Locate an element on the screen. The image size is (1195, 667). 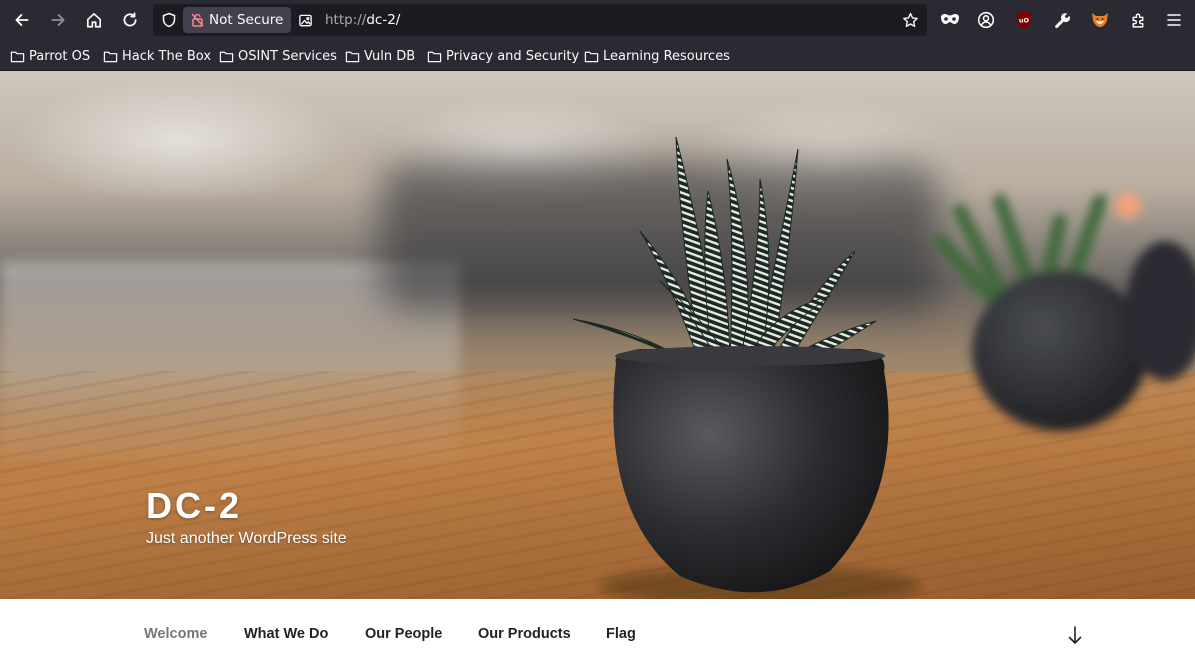
arrow-right-icon is located at coordinates (58, 20).